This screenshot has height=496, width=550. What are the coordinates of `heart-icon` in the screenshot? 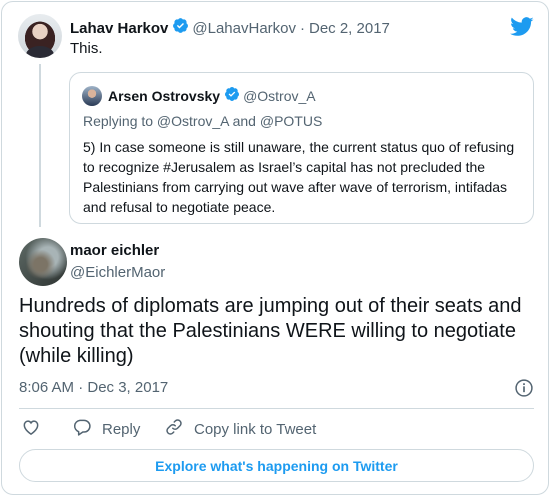 It's located at (36, 429).